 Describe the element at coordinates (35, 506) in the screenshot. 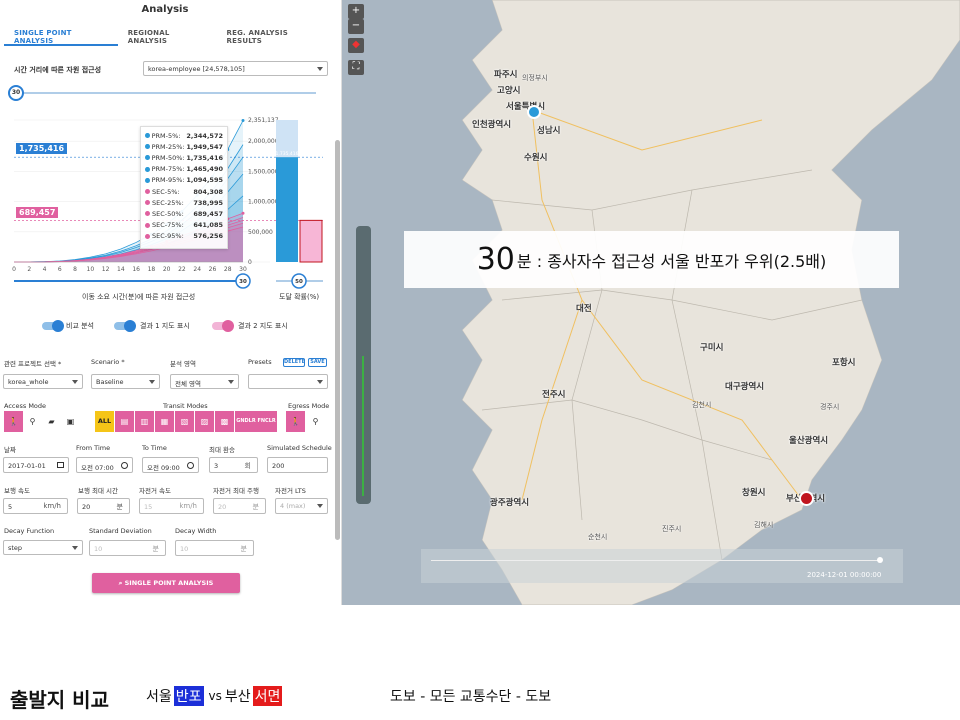

I see `walk-speed-input: 5 km/h` at that location.